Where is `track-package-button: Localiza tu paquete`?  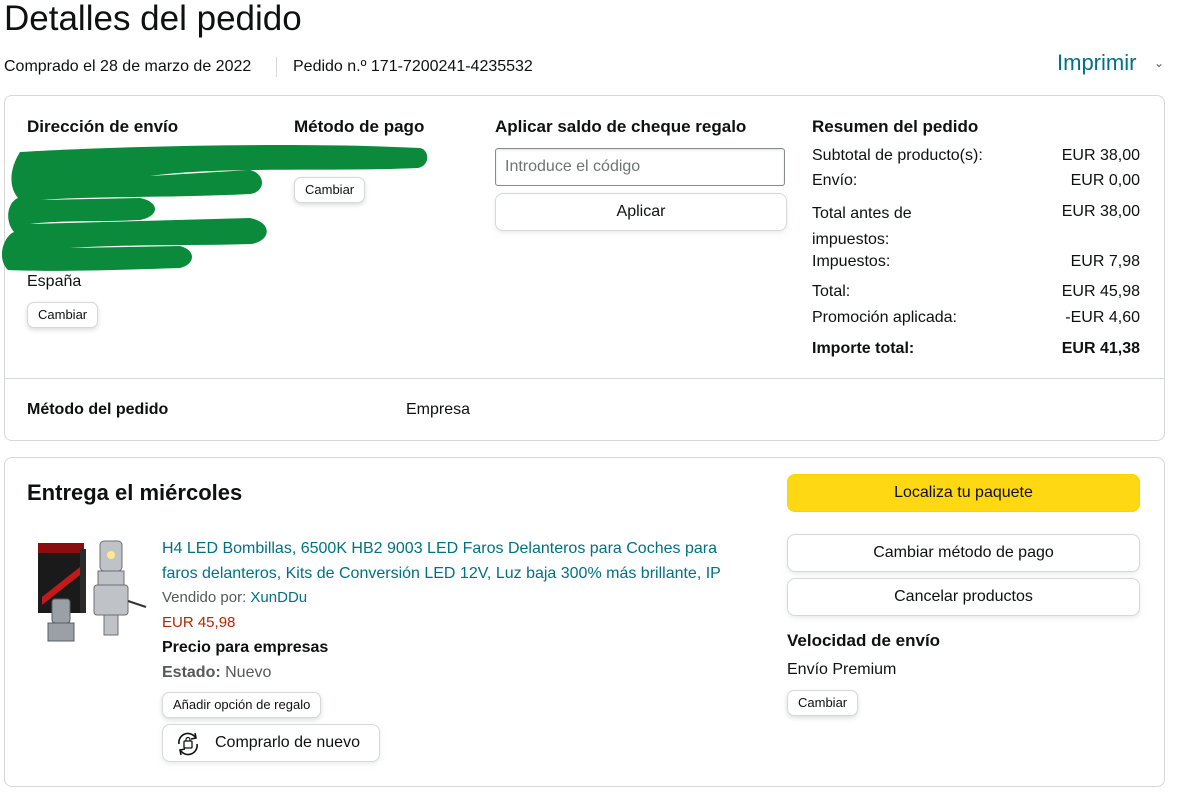 track-package-button: Localiza tu paquete is located at coordinates (963, 493).